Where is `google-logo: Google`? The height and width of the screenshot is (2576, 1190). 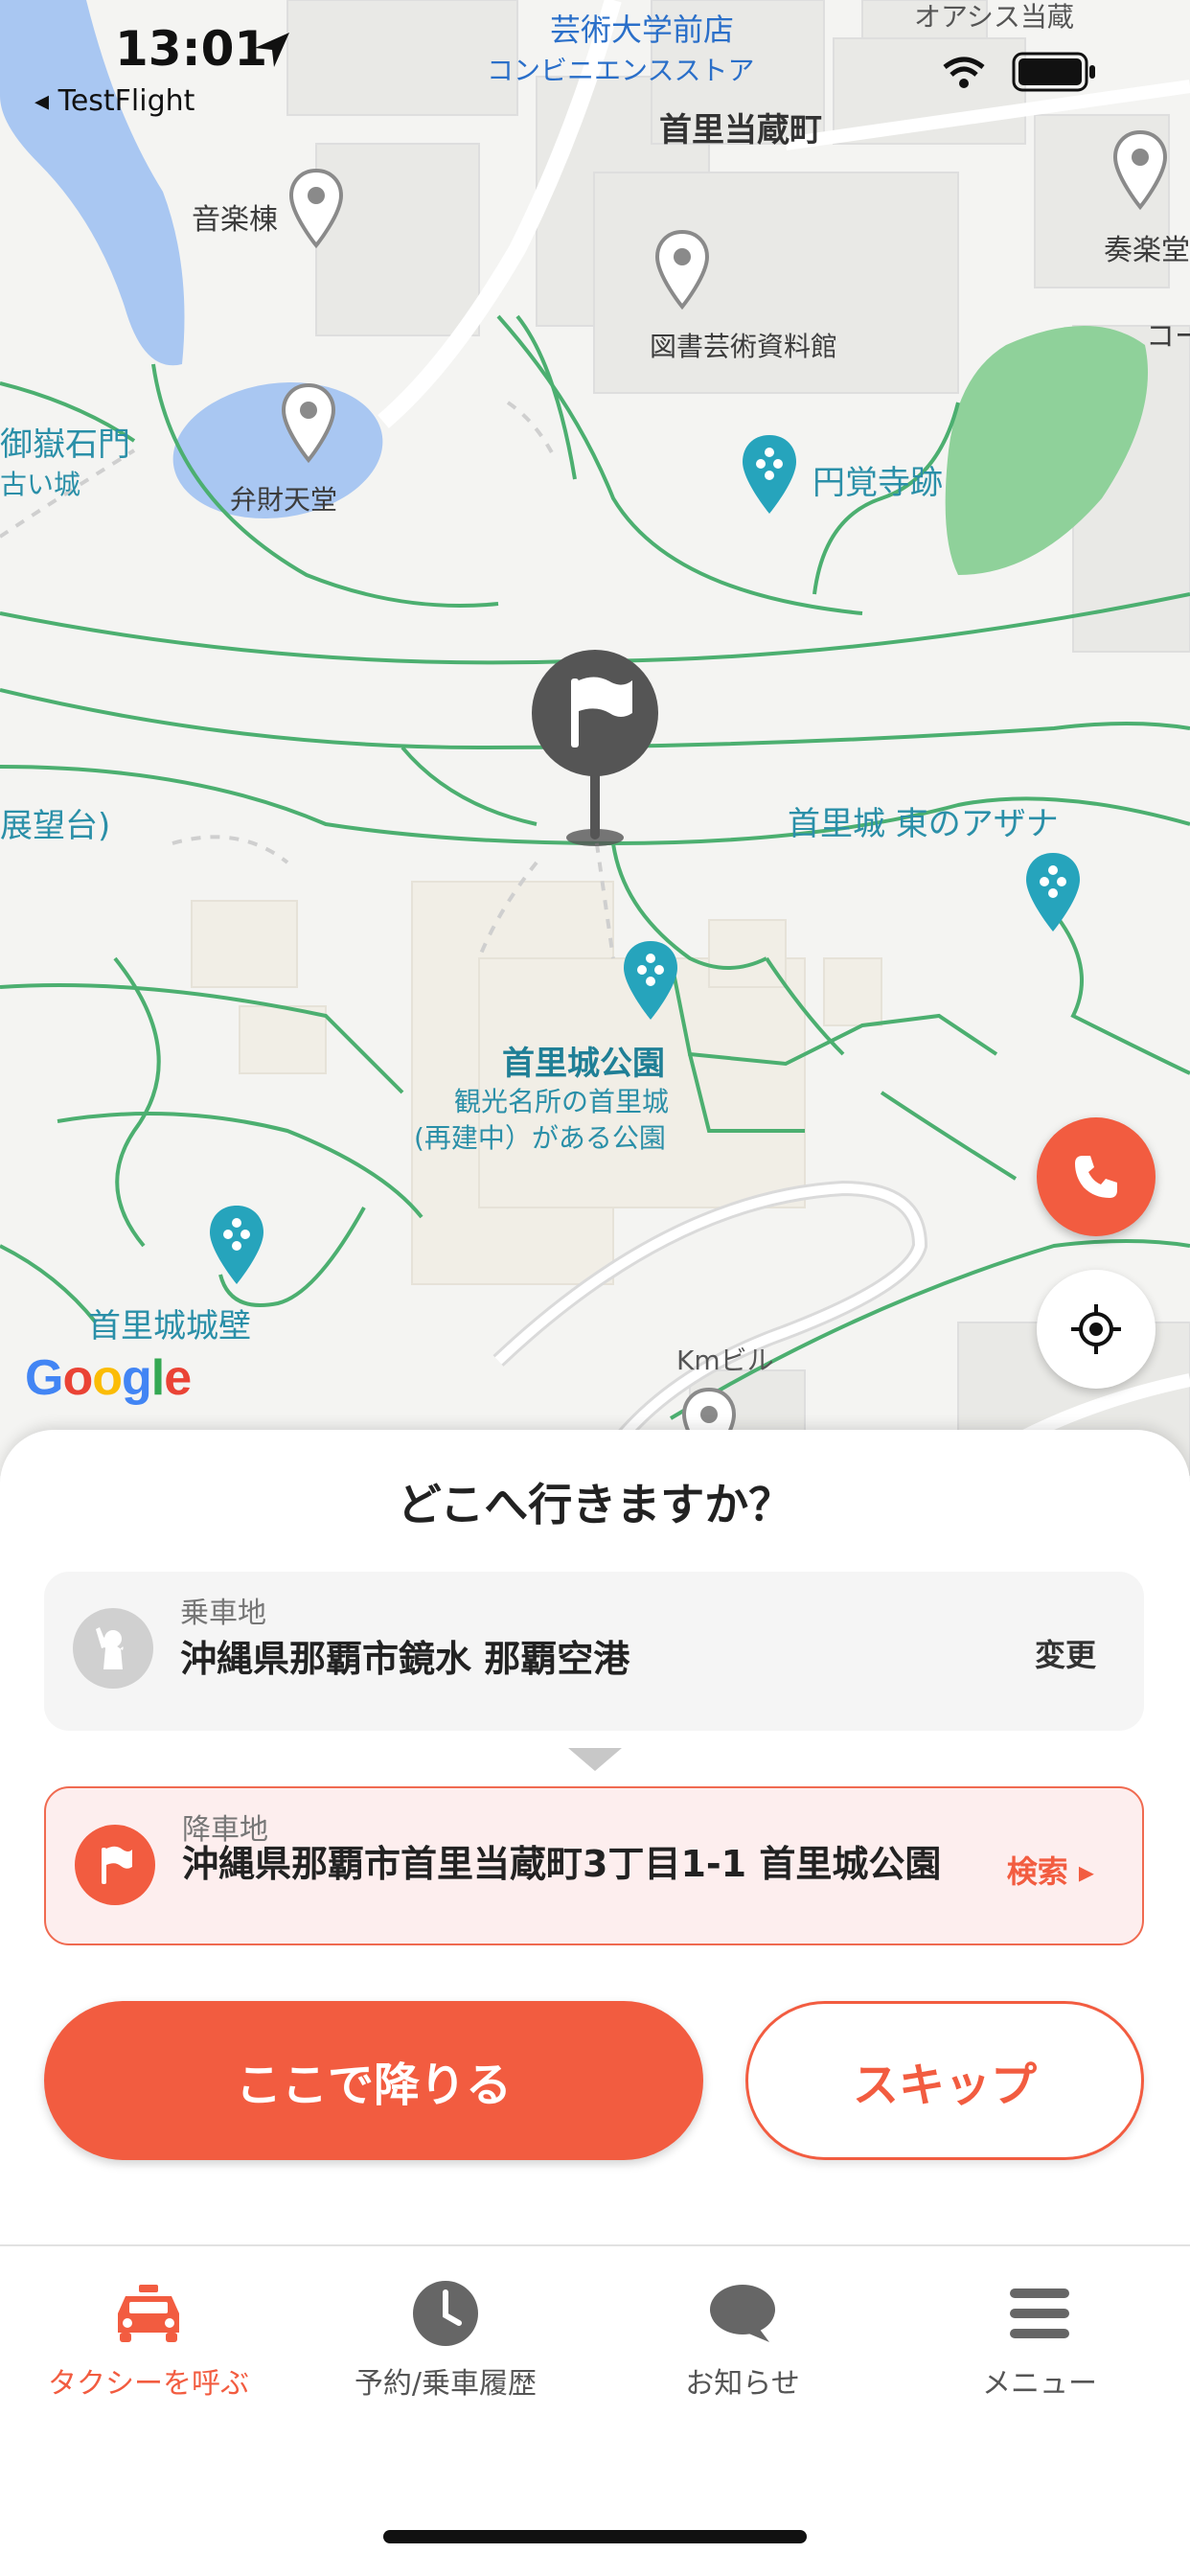 google-logo: Google is located at coordinates (109, 1378).